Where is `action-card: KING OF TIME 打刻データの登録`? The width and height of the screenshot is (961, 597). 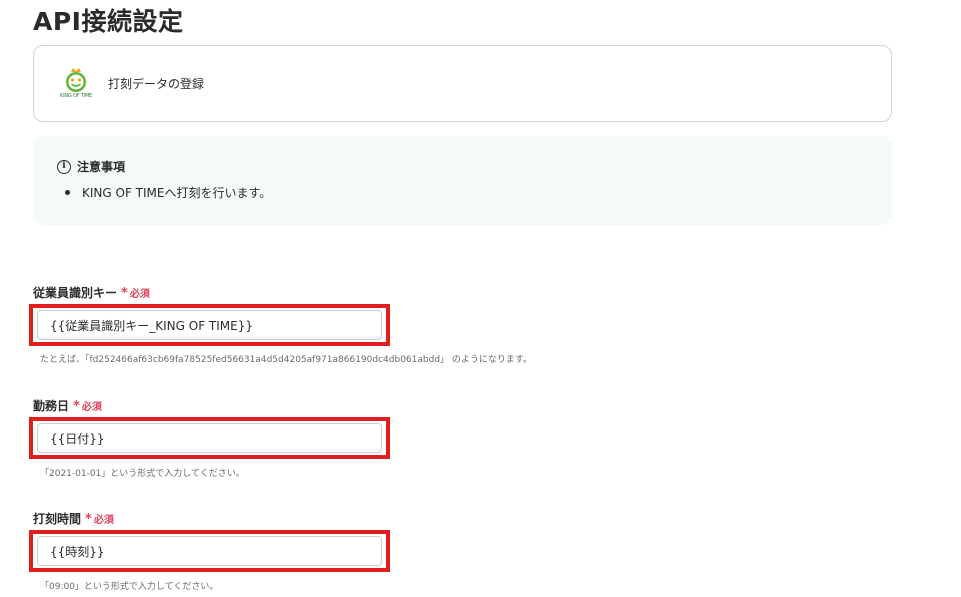 action-card: KING OF TIME 打刻データの登録 is located at coordinates (462, 83).